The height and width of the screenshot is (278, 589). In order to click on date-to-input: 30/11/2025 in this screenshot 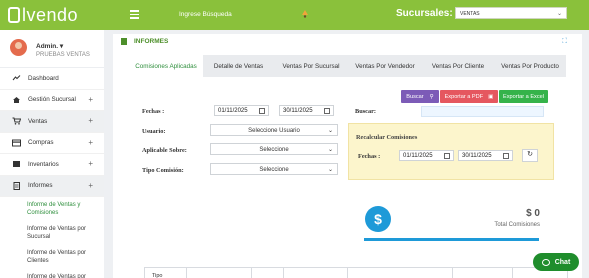, I will do `click(306, 110)`.